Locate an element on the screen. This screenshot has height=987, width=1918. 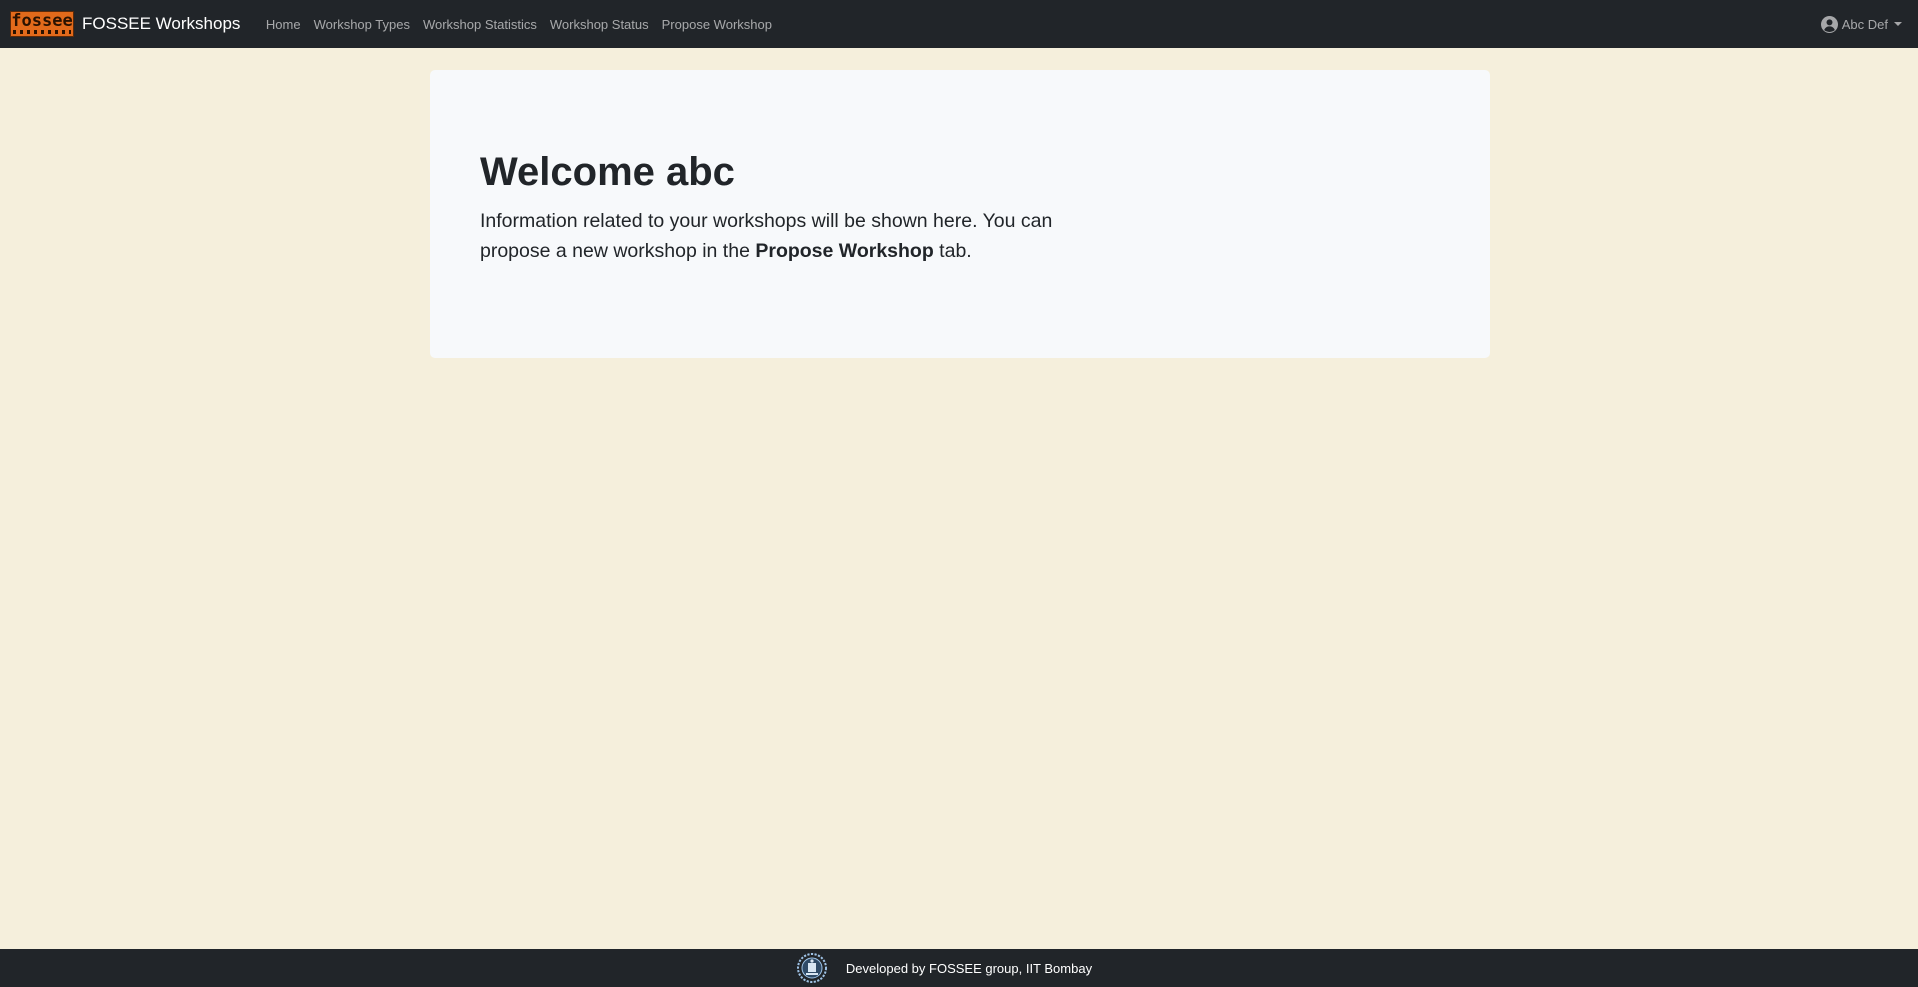
brand-link: fossee FOSSEE Workshops is located at coordinates (125, 24).